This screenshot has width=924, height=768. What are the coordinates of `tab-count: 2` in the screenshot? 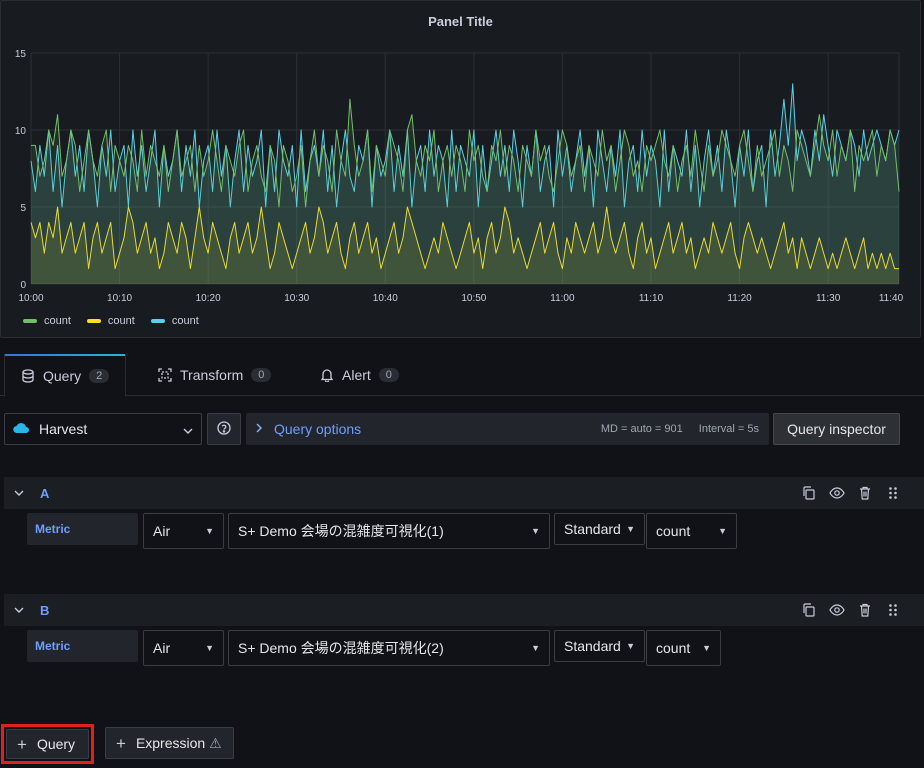 It's located at (99, 376).